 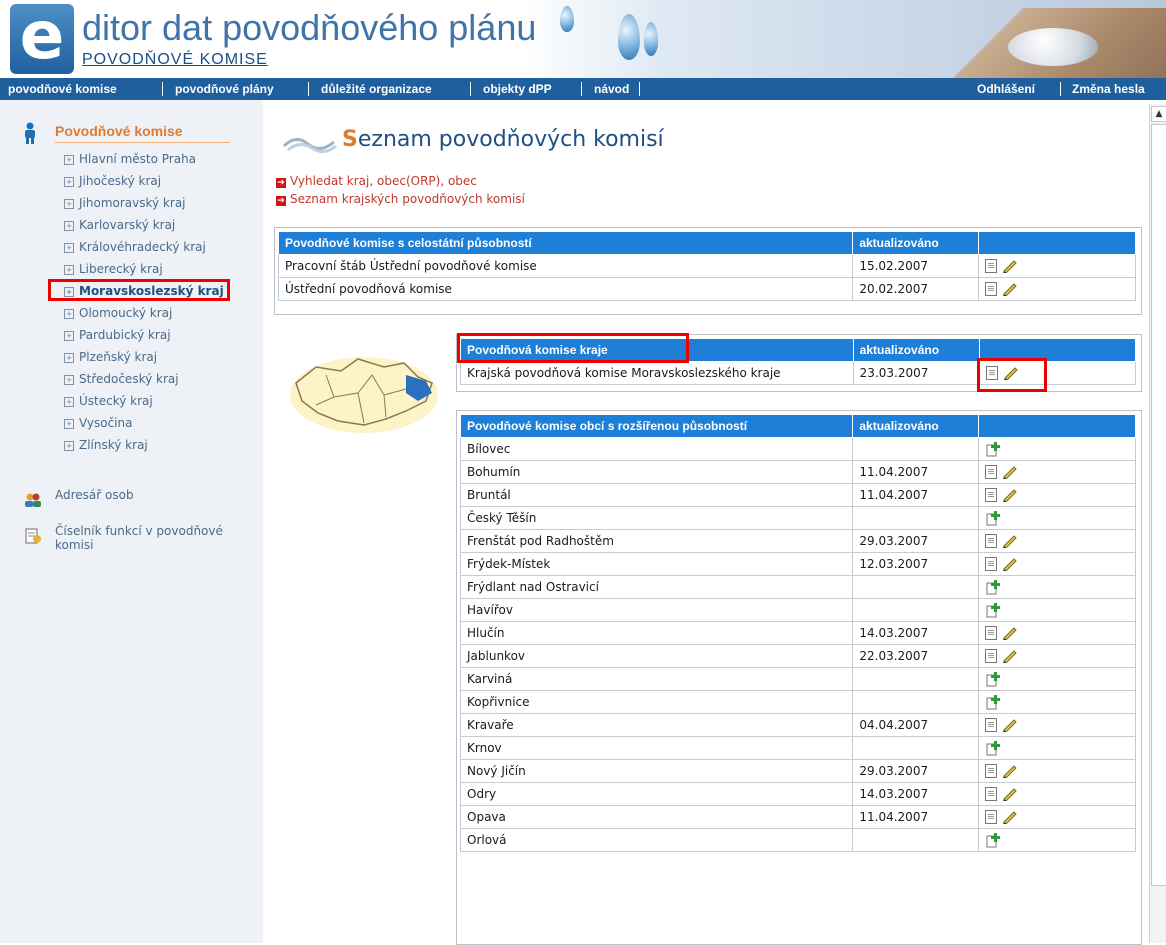 What do you see at coordinates (656, 449) in the screenshot?
I see `row-name: Bílovec` at bounding box center [656, 449].